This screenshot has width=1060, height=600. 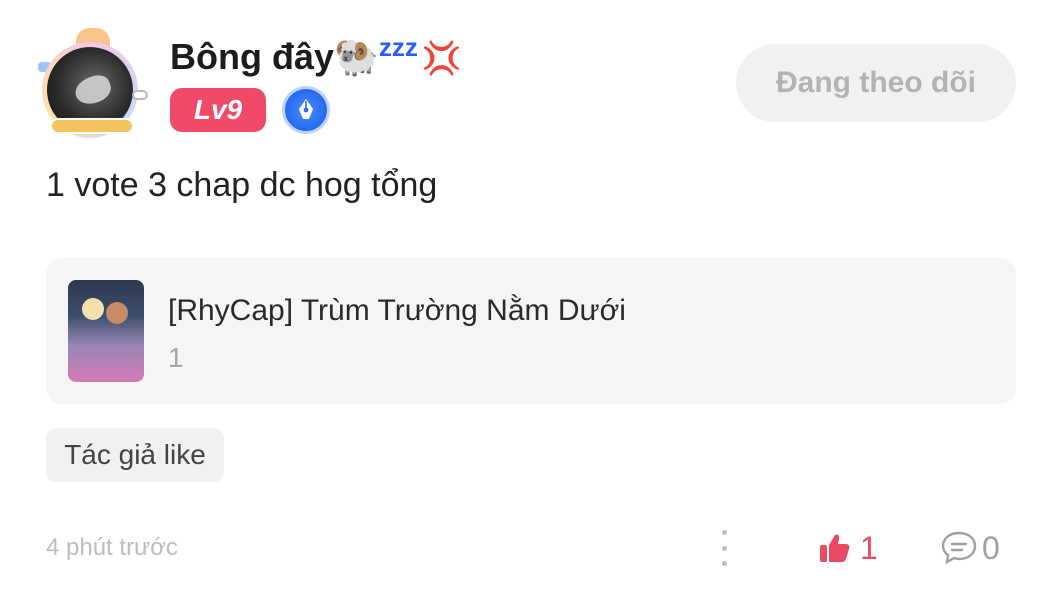 What do you see at coordinates (991, 547) in the screenshot?
I see `comment-count: 0` at bounding box center [991, 547].